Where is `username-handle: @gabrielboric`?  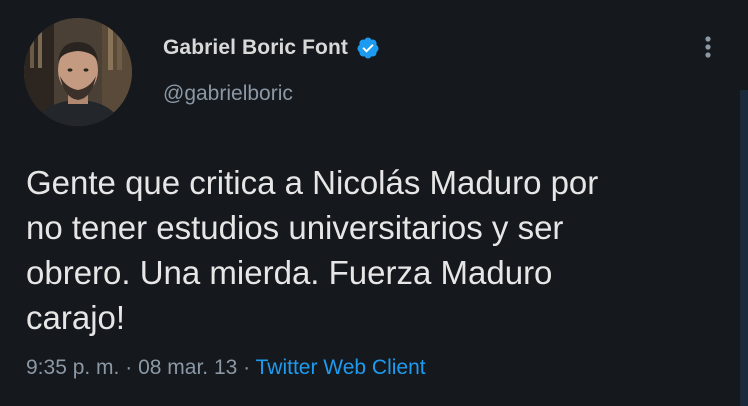
username-handle: @gabrielboric is located at coordinates (228, 94).